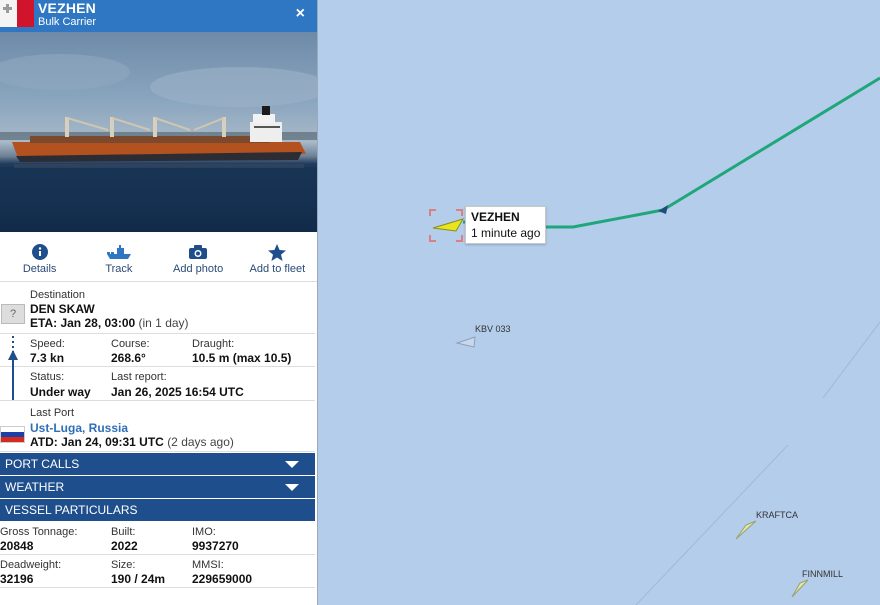  I want to click on last-report-value: Jan 26, 2025 16:54 UTC, so click(177, 392).